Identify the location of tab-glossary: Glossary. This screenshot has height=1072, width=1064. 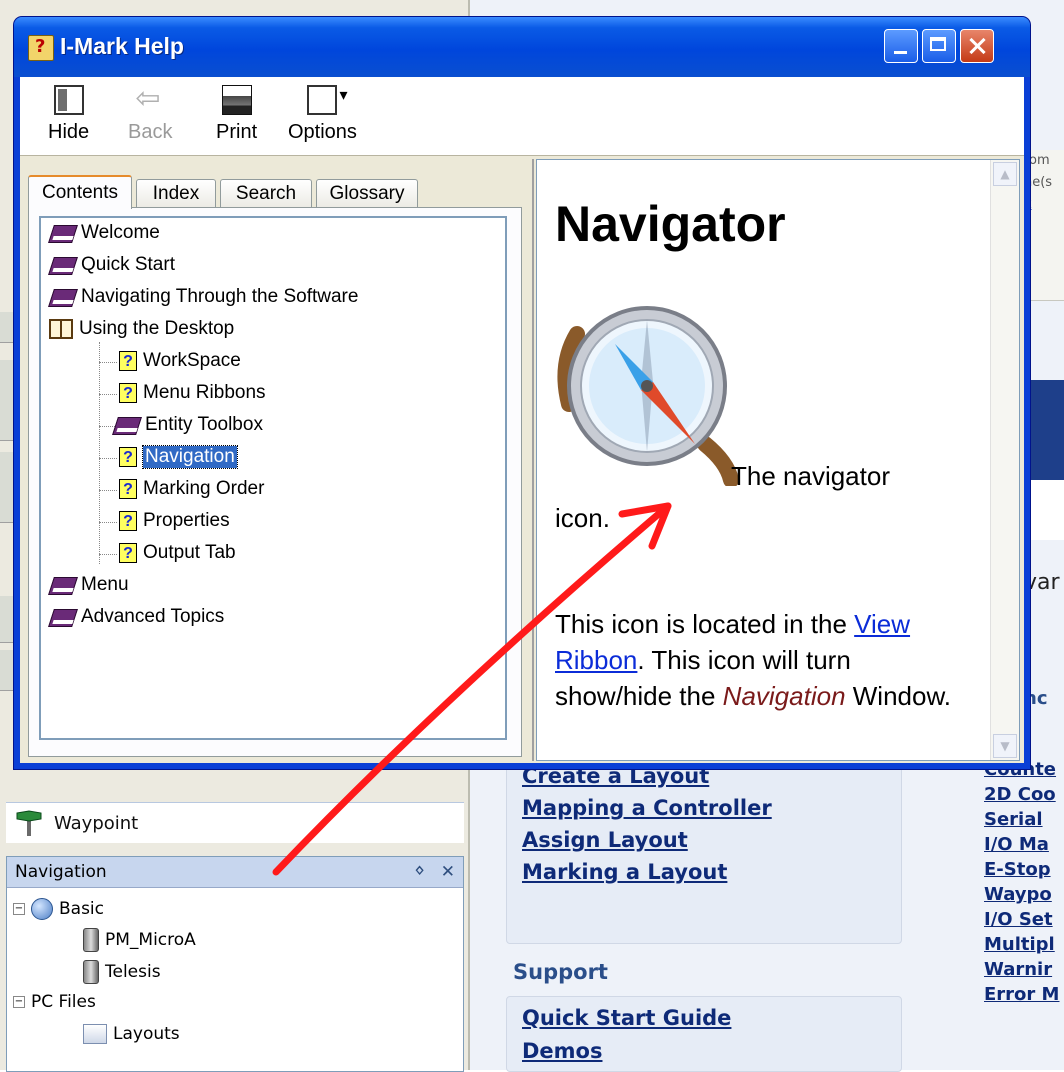
(367, 193).